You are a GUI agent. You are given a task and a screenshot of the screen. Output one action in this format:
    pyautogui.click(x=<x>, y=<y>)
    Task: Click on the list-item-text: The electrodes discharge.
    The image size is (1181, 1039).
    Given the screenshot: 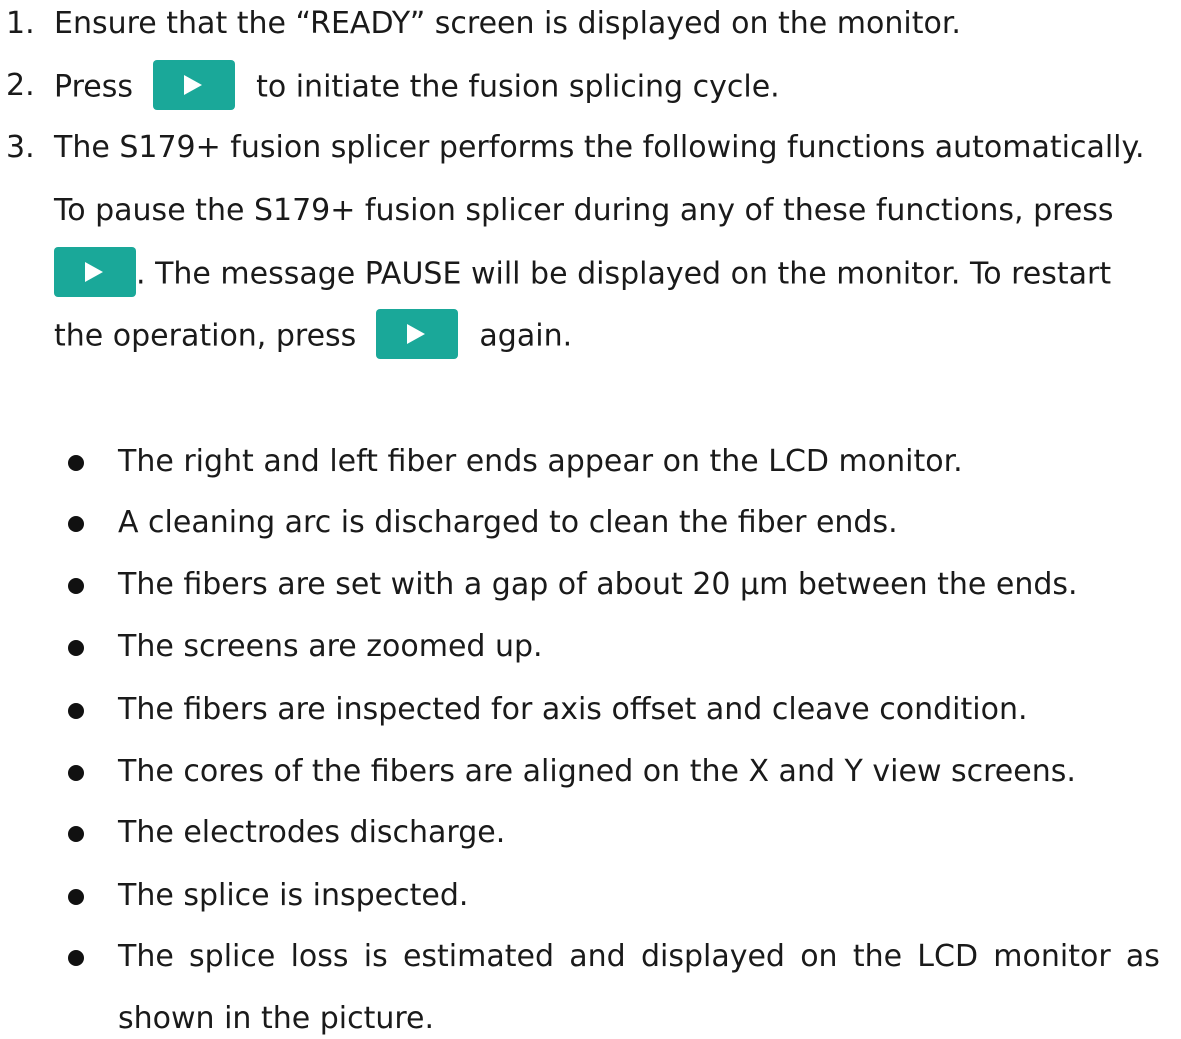 What is the action you would take?
    pyautogui.click(x=312, y=832)
    